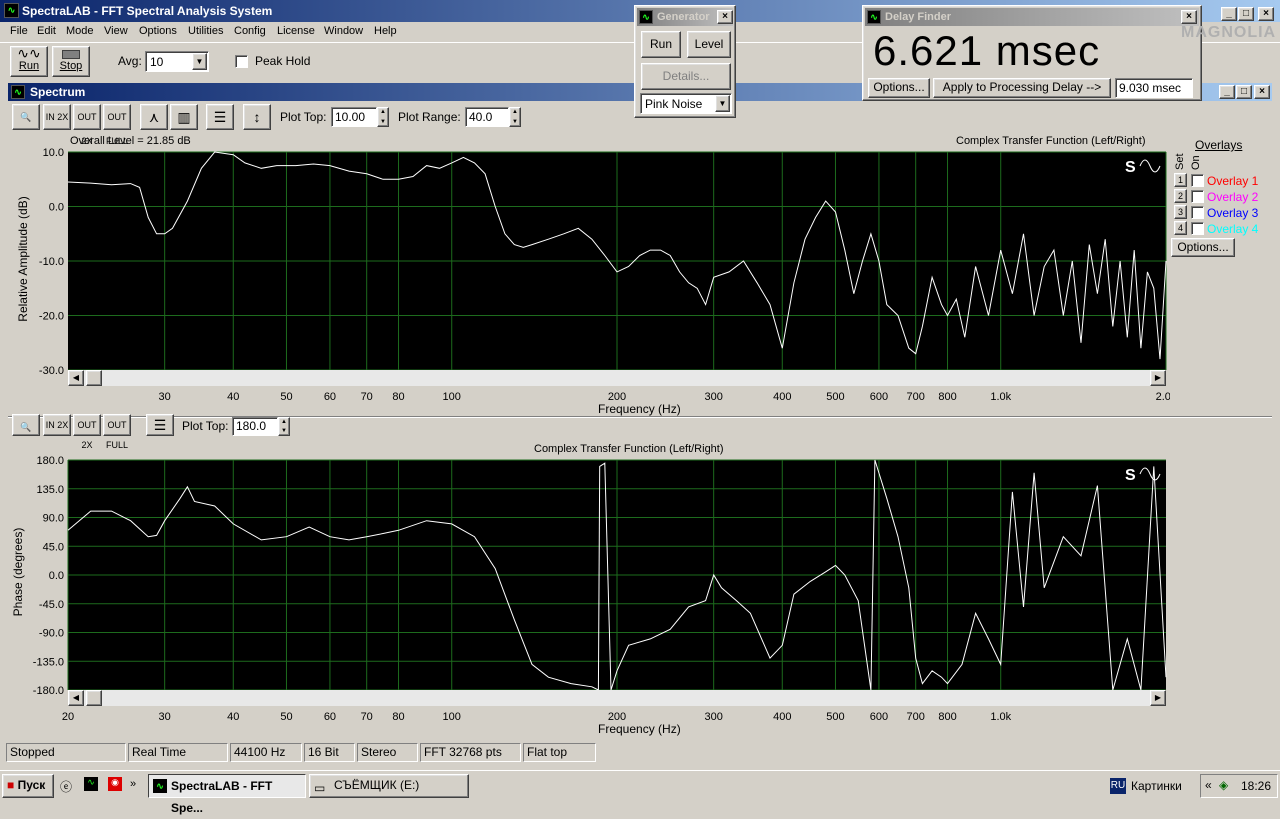 This screenshot has height=819, width=1280. I want to click on quicklaunch-more-icon: », so click(133, 784).